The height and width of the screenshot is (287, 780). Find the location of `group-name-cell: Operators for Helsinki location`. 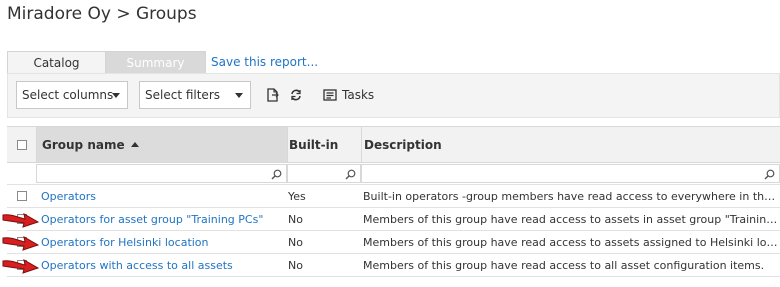

group-name-cell: Operators for Helsinki location is located at coordinates (161, 242).